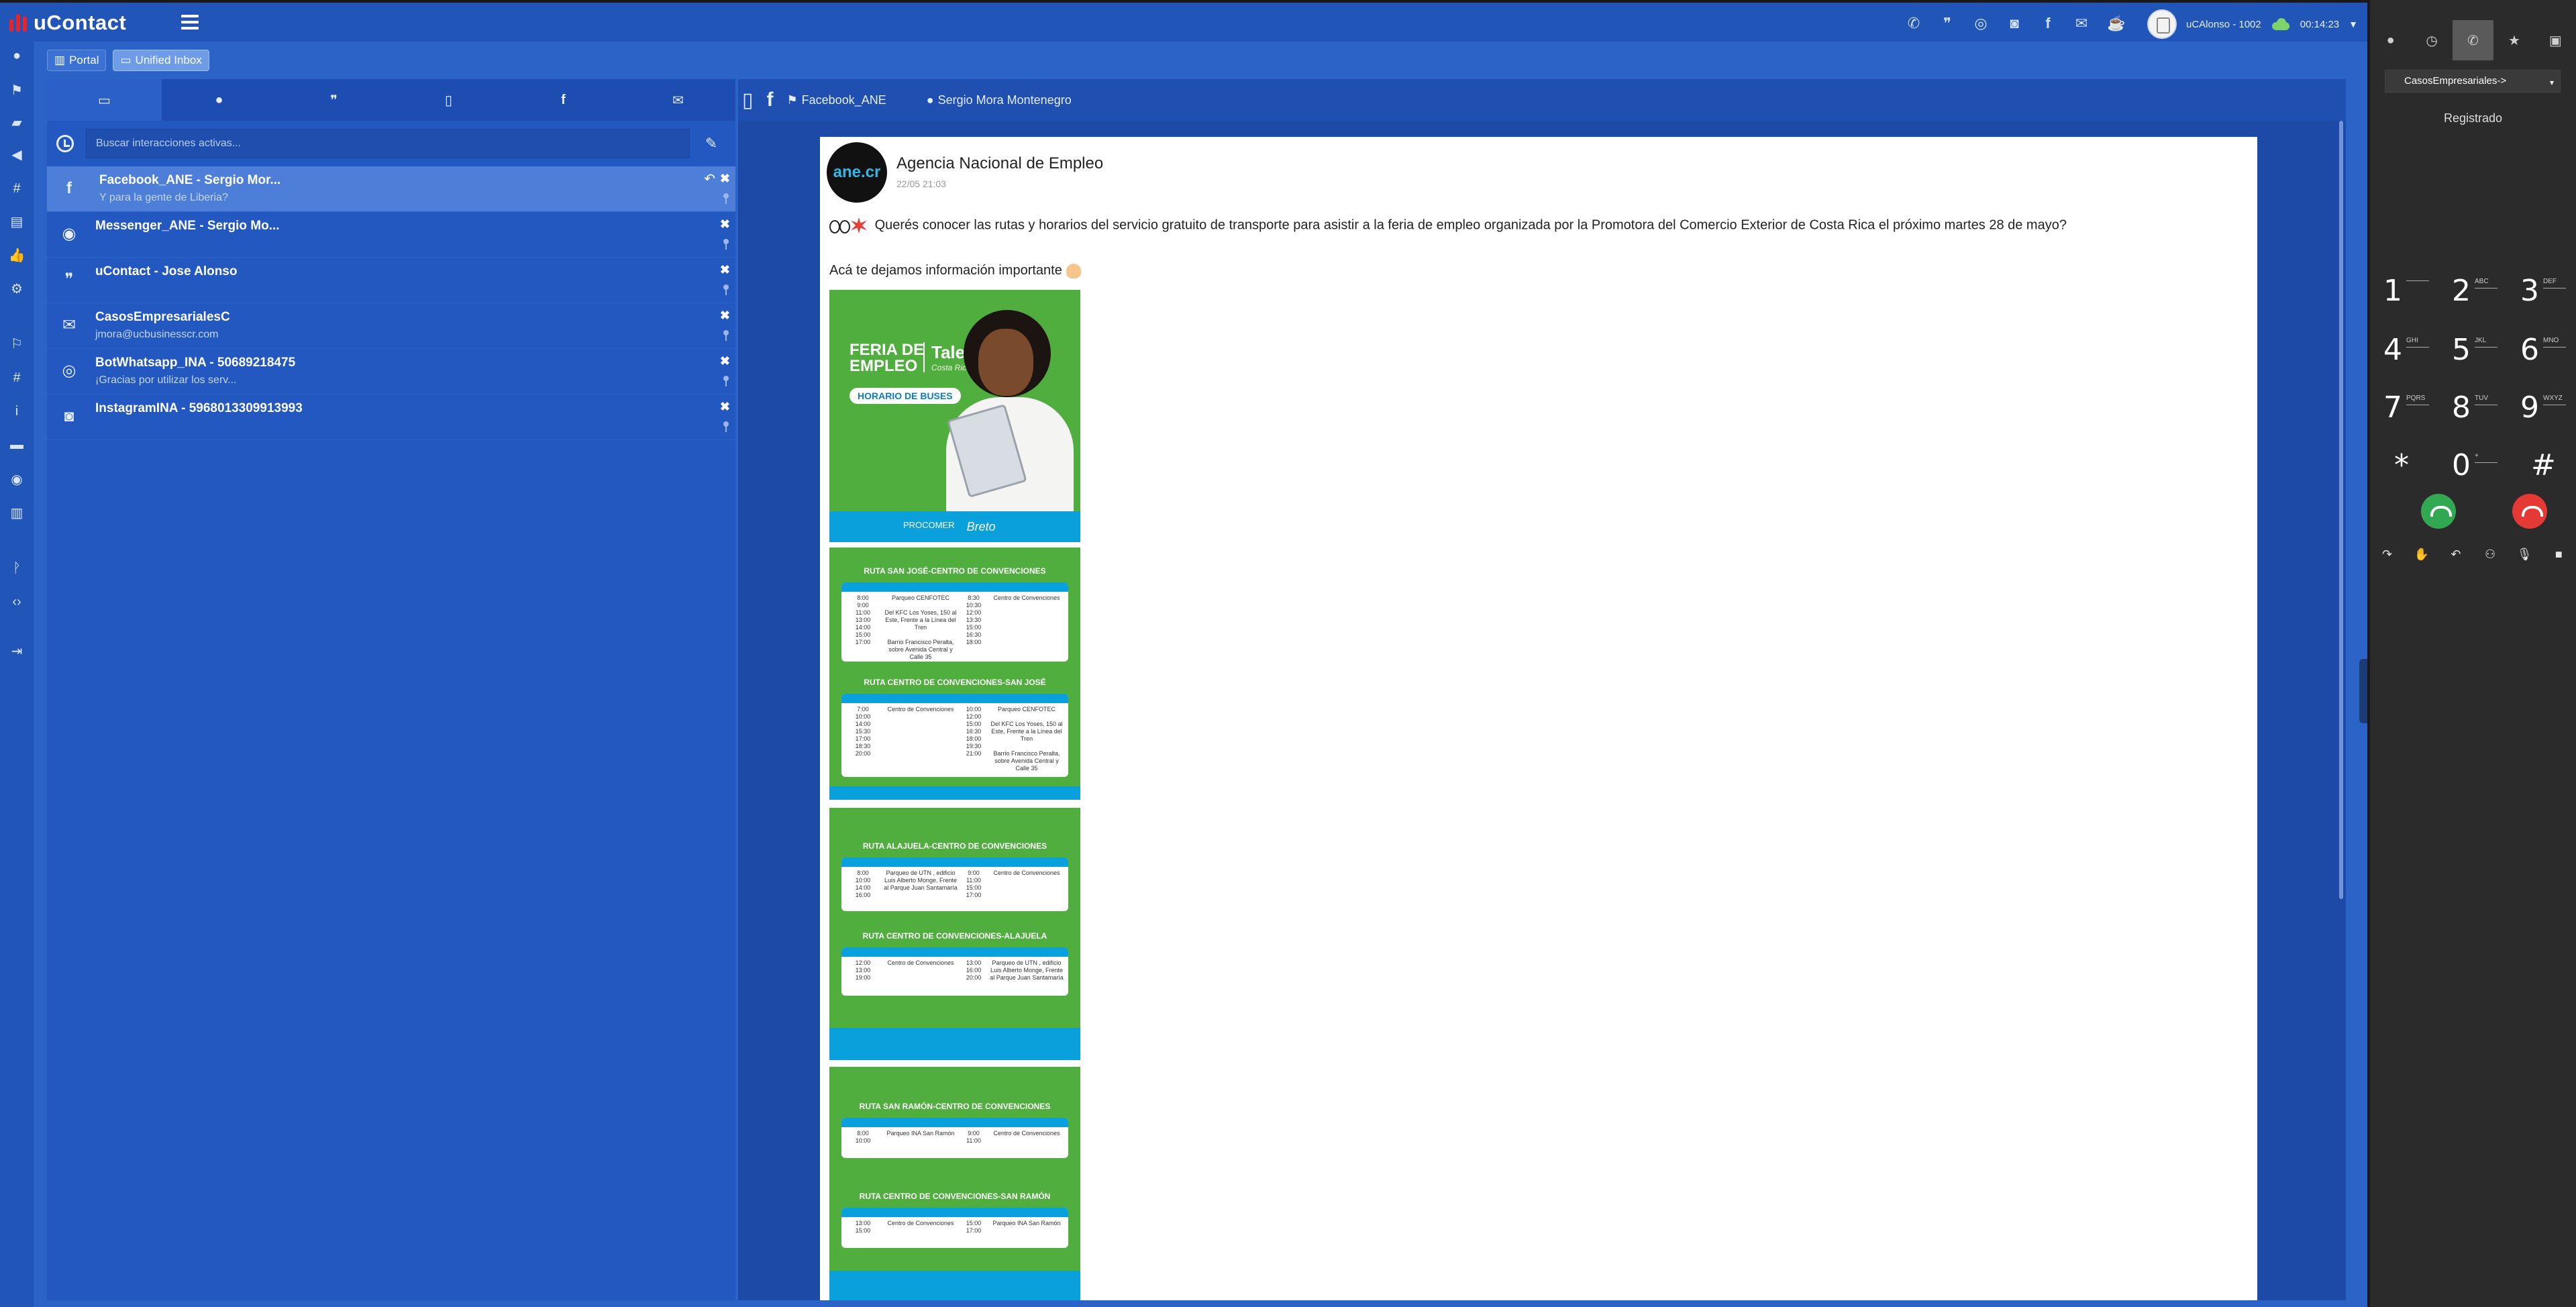 The image size is (2576, 1307). I want to click on tab-sms: ▯, so click(448, 100).